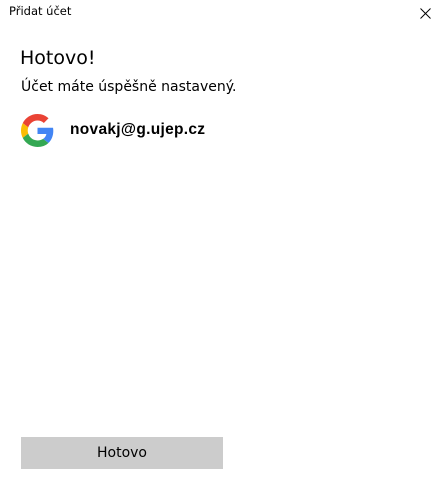 This screenshot has width=442, height=477. What do you see at coordinates (122, 453) in the screenshot?
I see `done-button: Hotovo` at bounding box center [122, 453].